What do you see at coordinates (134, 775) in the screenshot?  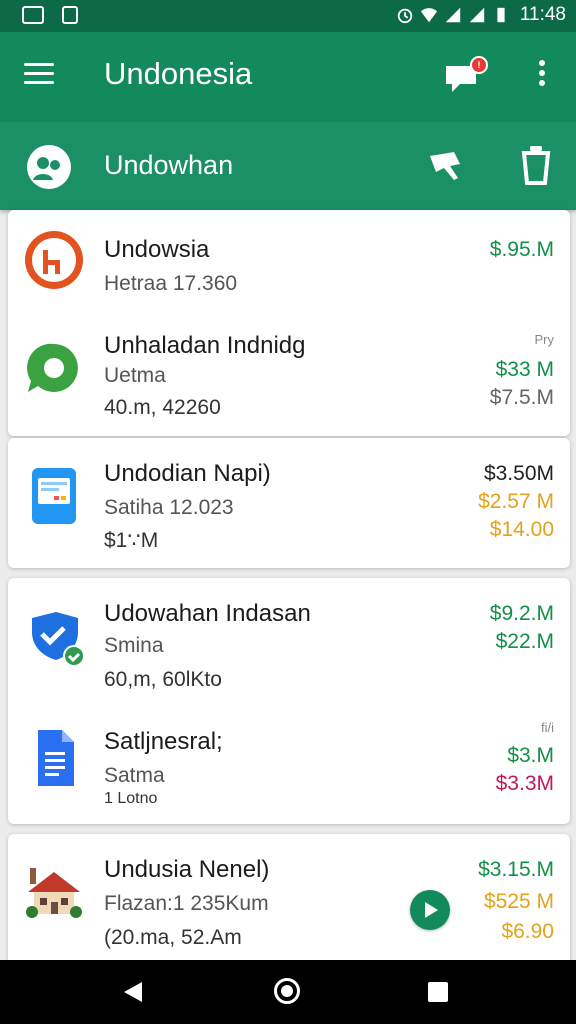 I see `item-subtitle: Satma` at bounding box center [134, 775].